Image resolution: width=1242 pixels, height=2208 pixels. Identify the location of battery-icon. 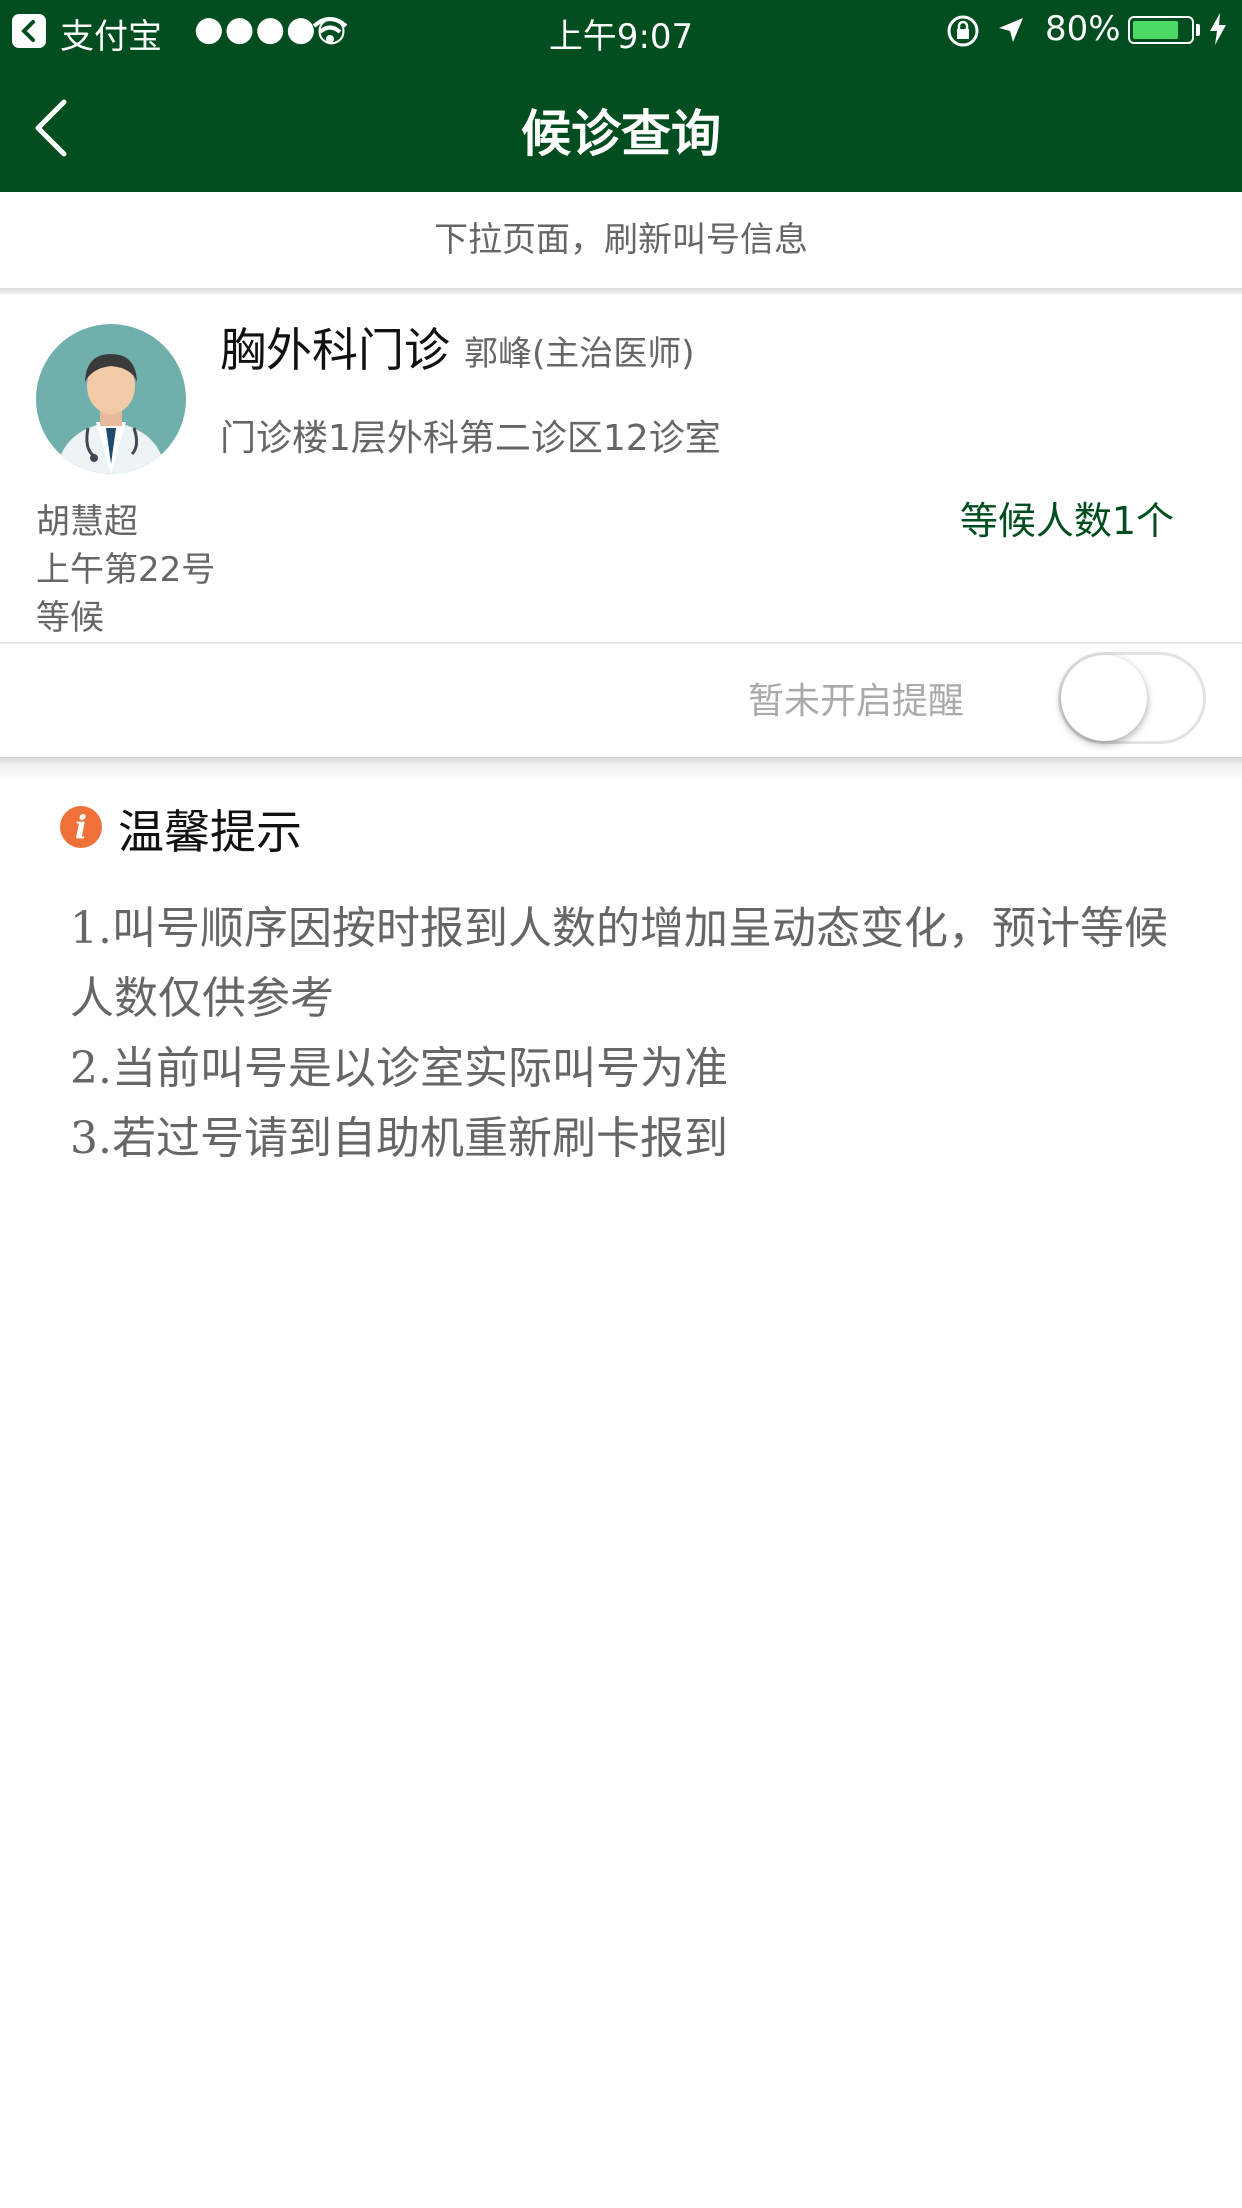
(1161, 30).